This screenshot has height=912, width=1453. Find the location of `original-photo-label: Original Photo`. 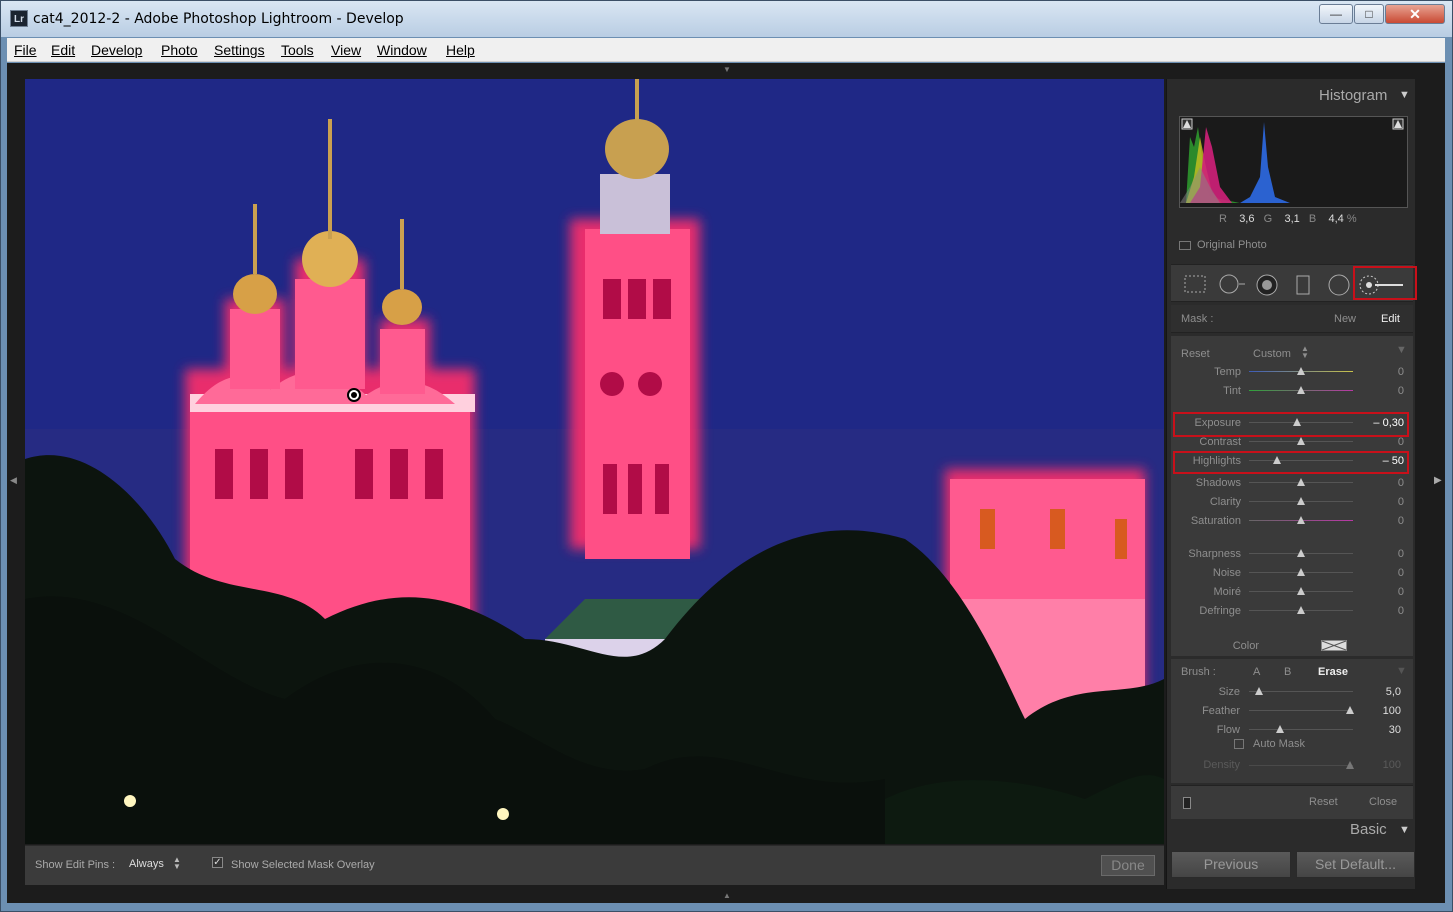

original-photo-label: Original Photo is located at coordinates (1232, 245).